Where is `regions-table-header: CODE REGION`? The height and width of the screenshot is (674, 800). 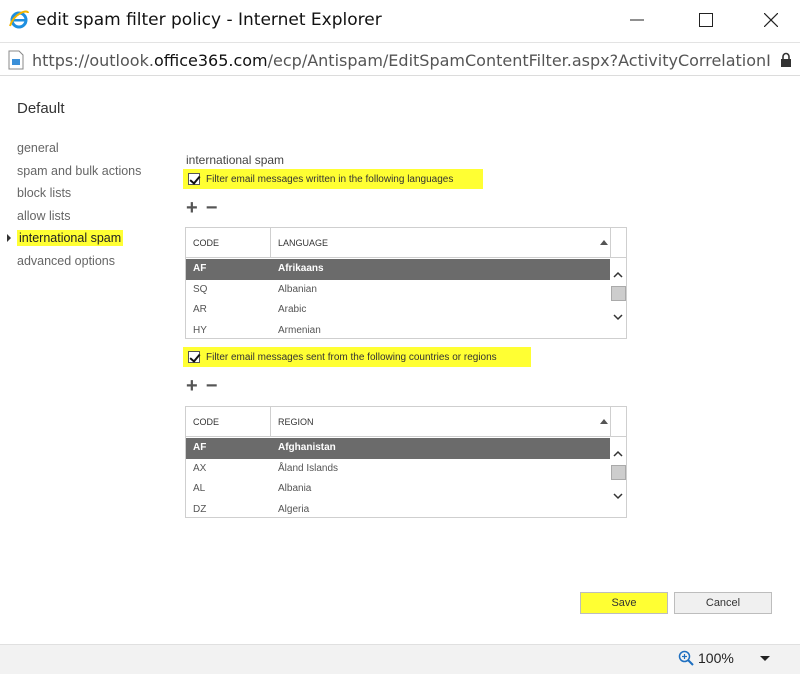 regions-table-header: CODE REGION is located at coordinates (406, 422).